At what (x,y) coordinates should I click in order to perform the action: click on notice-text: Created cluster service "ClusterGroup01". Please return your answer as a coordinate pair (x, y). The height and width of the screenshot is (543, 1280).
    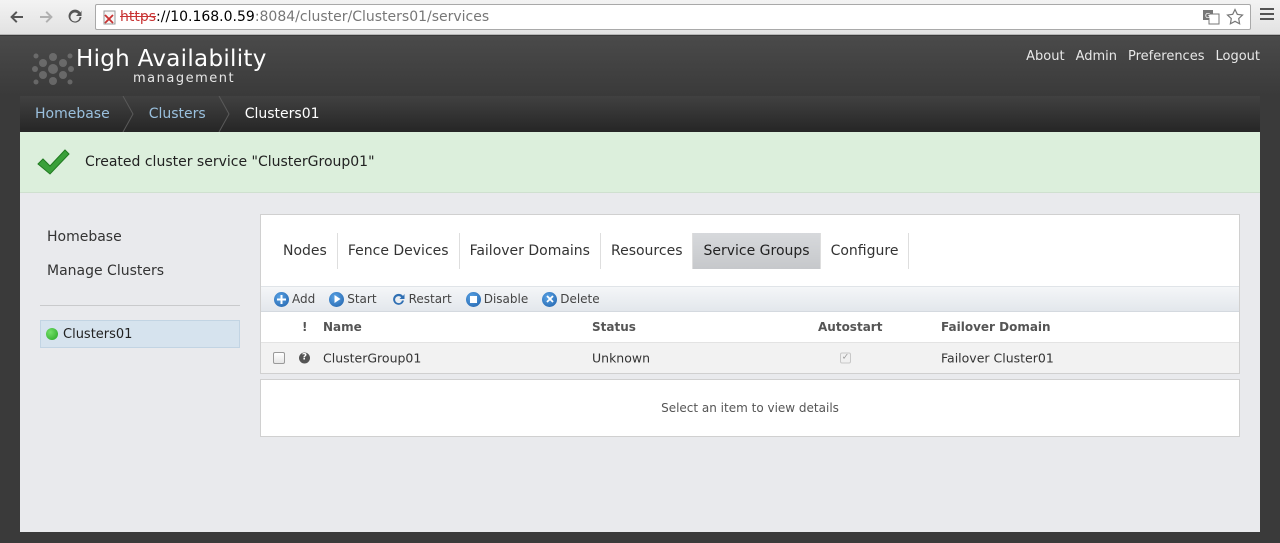
    Looking at the image, I should click on (230, 162).